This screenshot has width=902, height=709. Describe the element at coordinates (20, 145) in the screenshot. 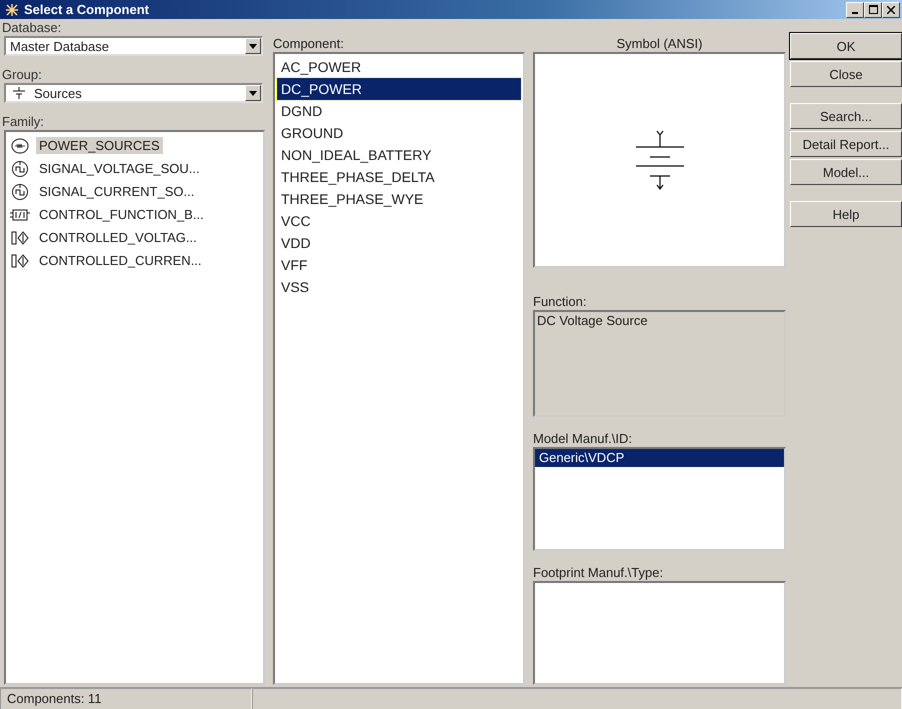

I see `power-source-icon` at that location.